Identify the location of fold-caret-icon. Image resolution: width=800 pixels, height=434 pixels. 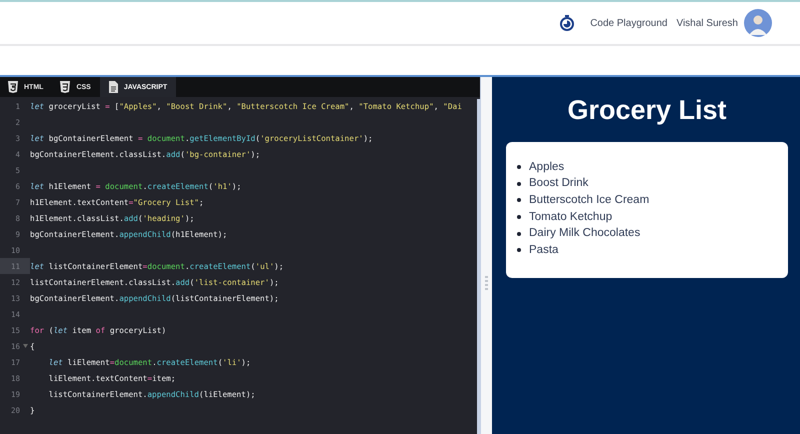
(25, 346).